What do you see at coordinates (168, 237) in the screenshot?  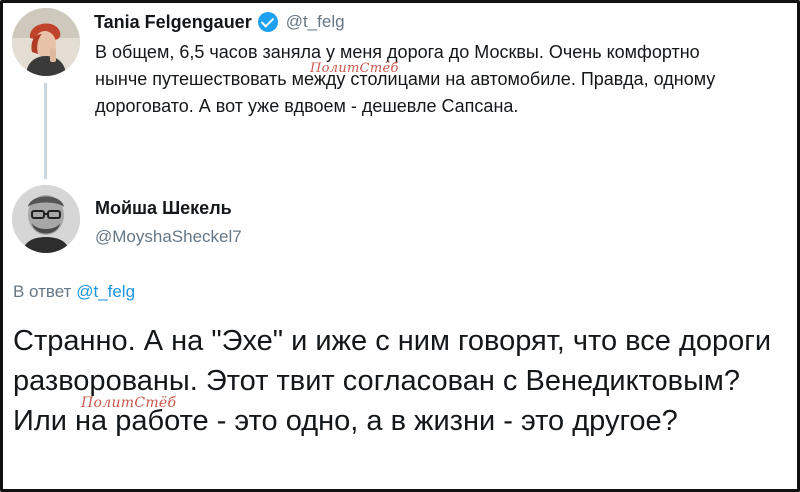 I see `reply-author-handle: @MoyshaSheckel7` at bounding box center [168, 237].